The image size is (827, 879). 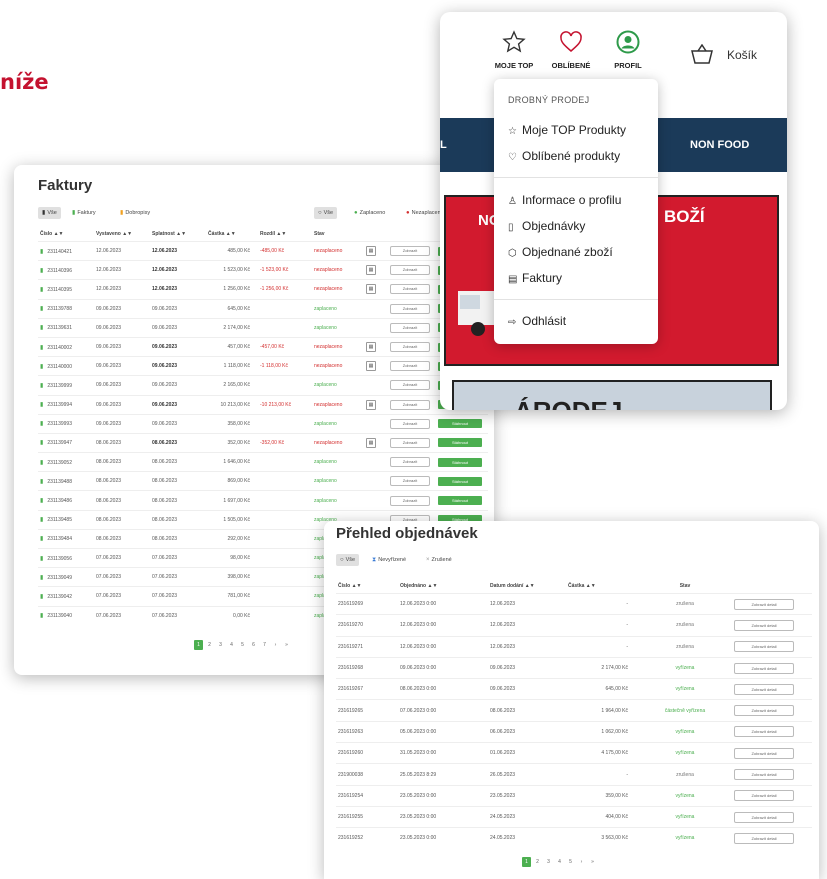 What do you see at coordinates (369, 213) in the screenshot?
I see `filter-paid: ● Zaplaceno` at bounding box center [369, 213].